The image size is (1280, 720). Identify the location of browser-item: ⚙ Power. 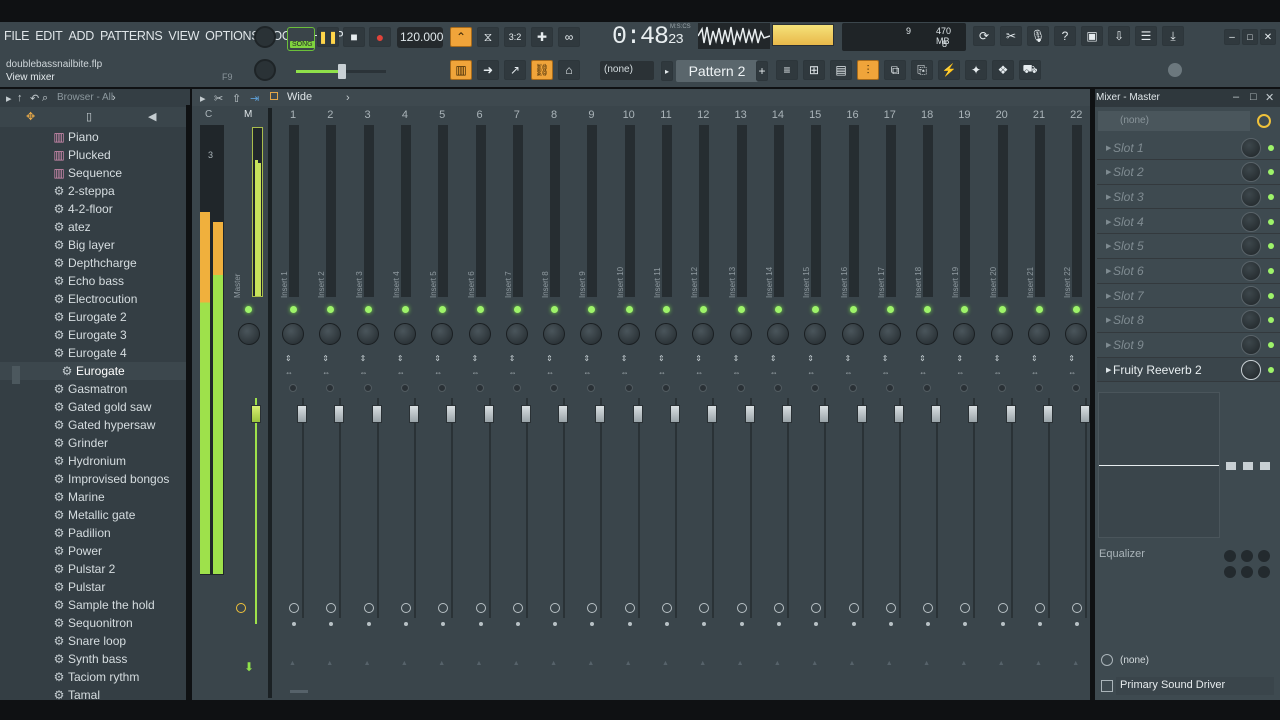
(93, 551).